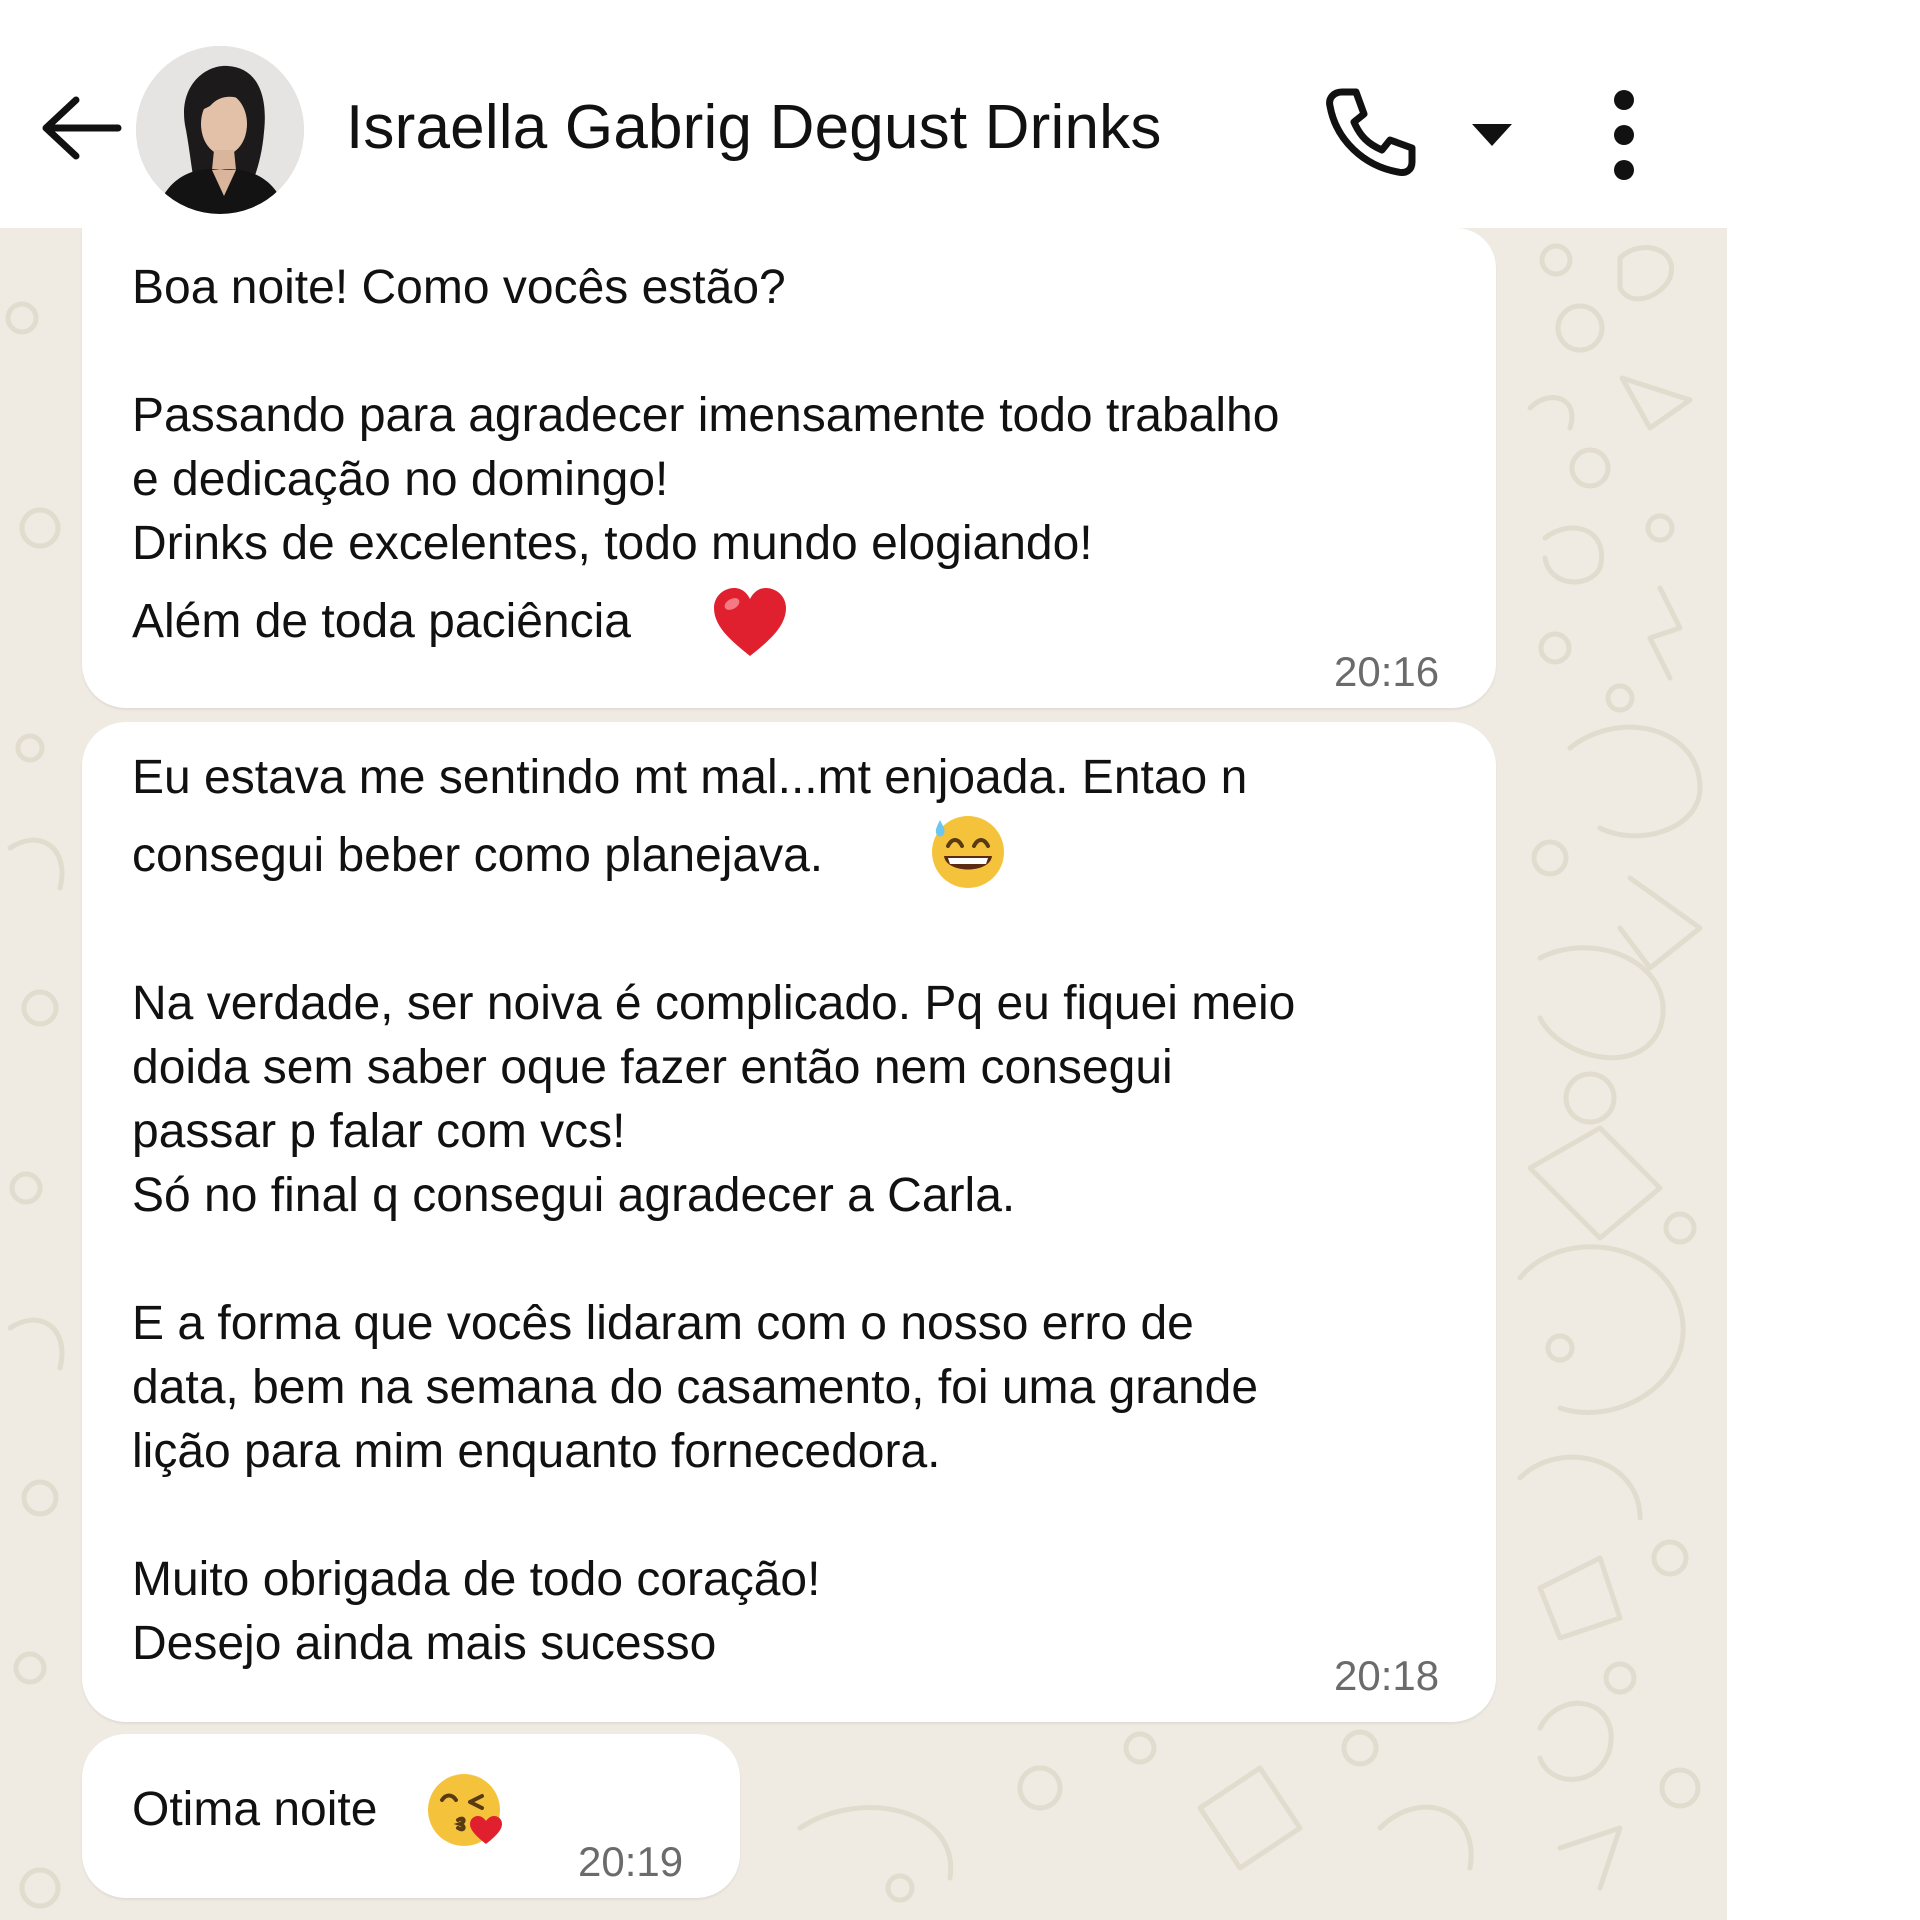  I want to click on message-timestamp: 20:16, so click(1387, 671).